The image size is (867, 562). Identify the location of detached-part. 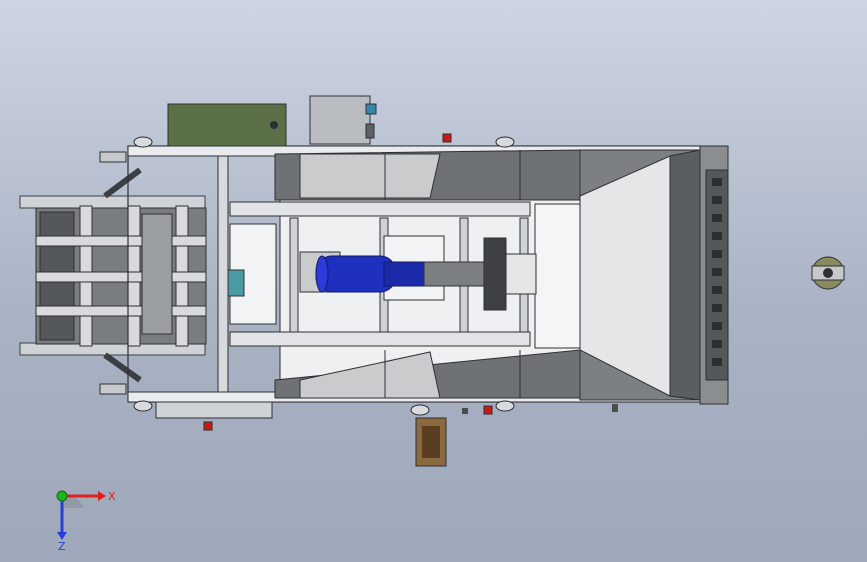
(828, 273).